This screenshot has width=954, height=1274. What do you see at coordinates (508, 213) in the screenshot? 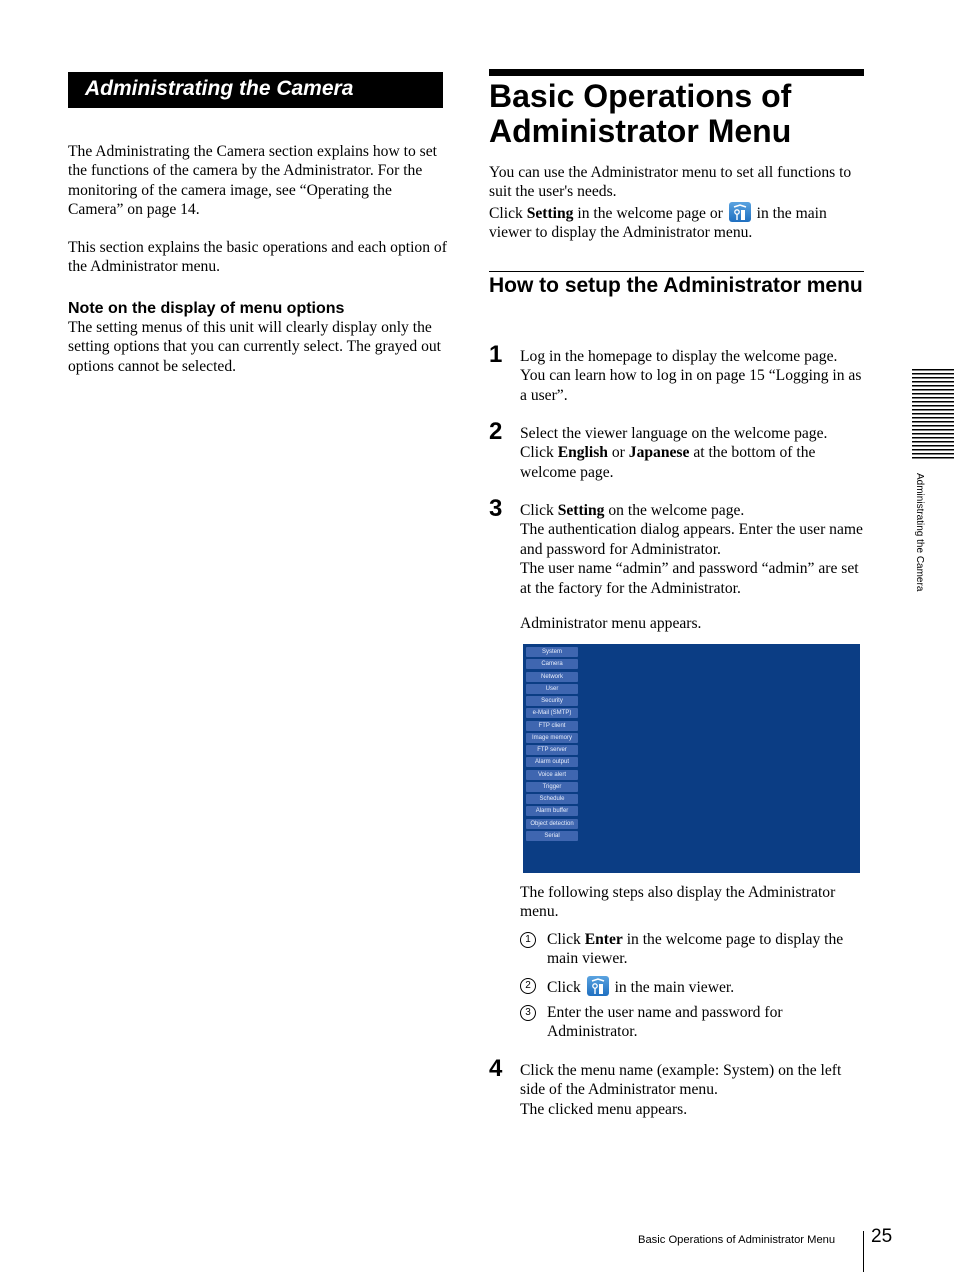
I see `intro-click: Click` at bounding box center [508, 213].